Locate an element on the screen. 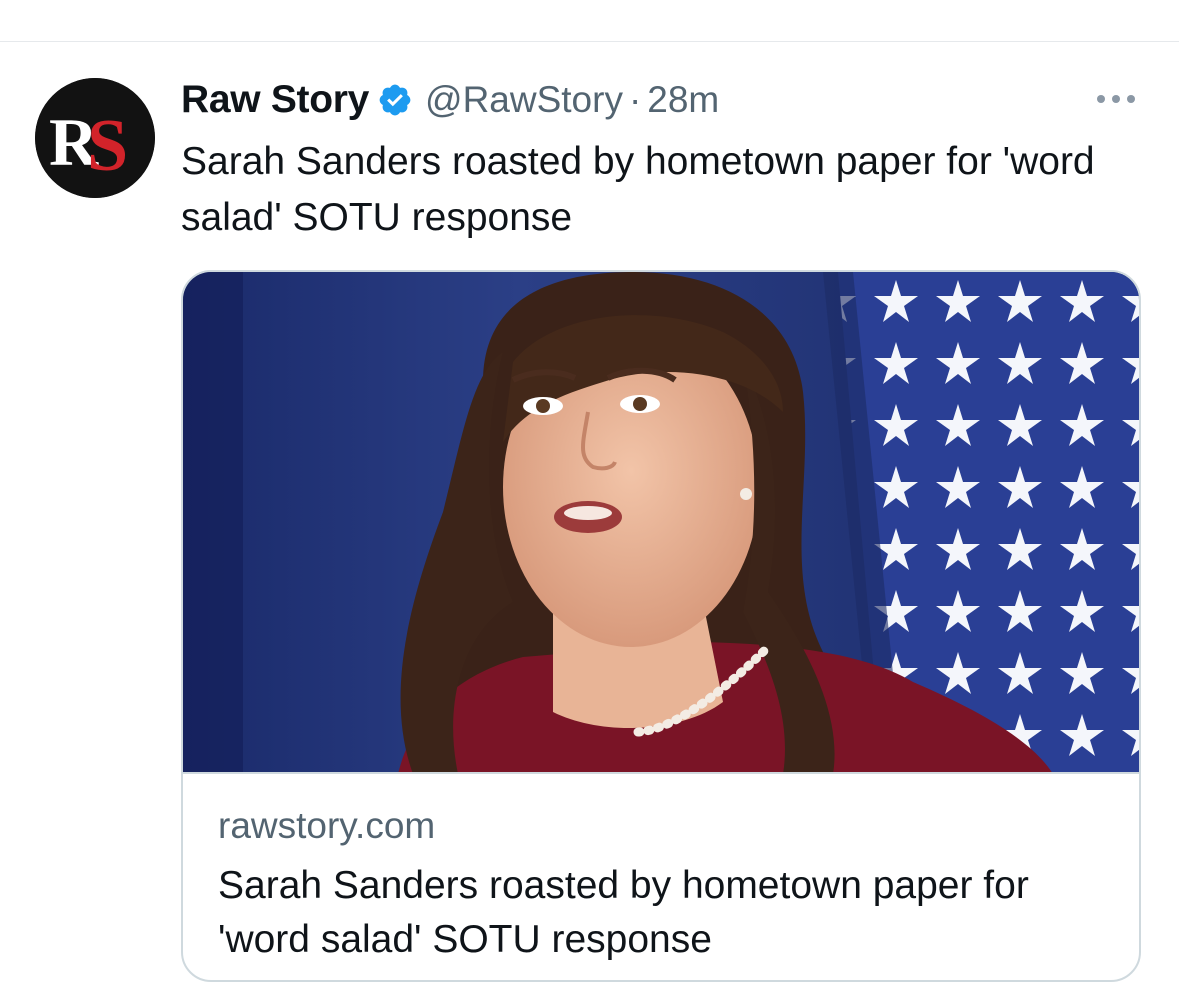  tweet-timestamp: 28m is located at coordinates (683, 100).